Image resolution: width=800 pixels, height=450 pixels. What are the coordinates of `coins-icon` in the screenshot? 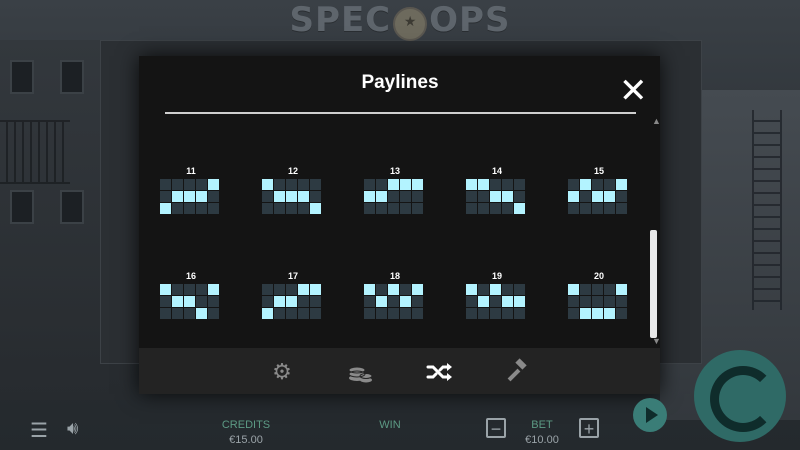 It's located at (360, 372).